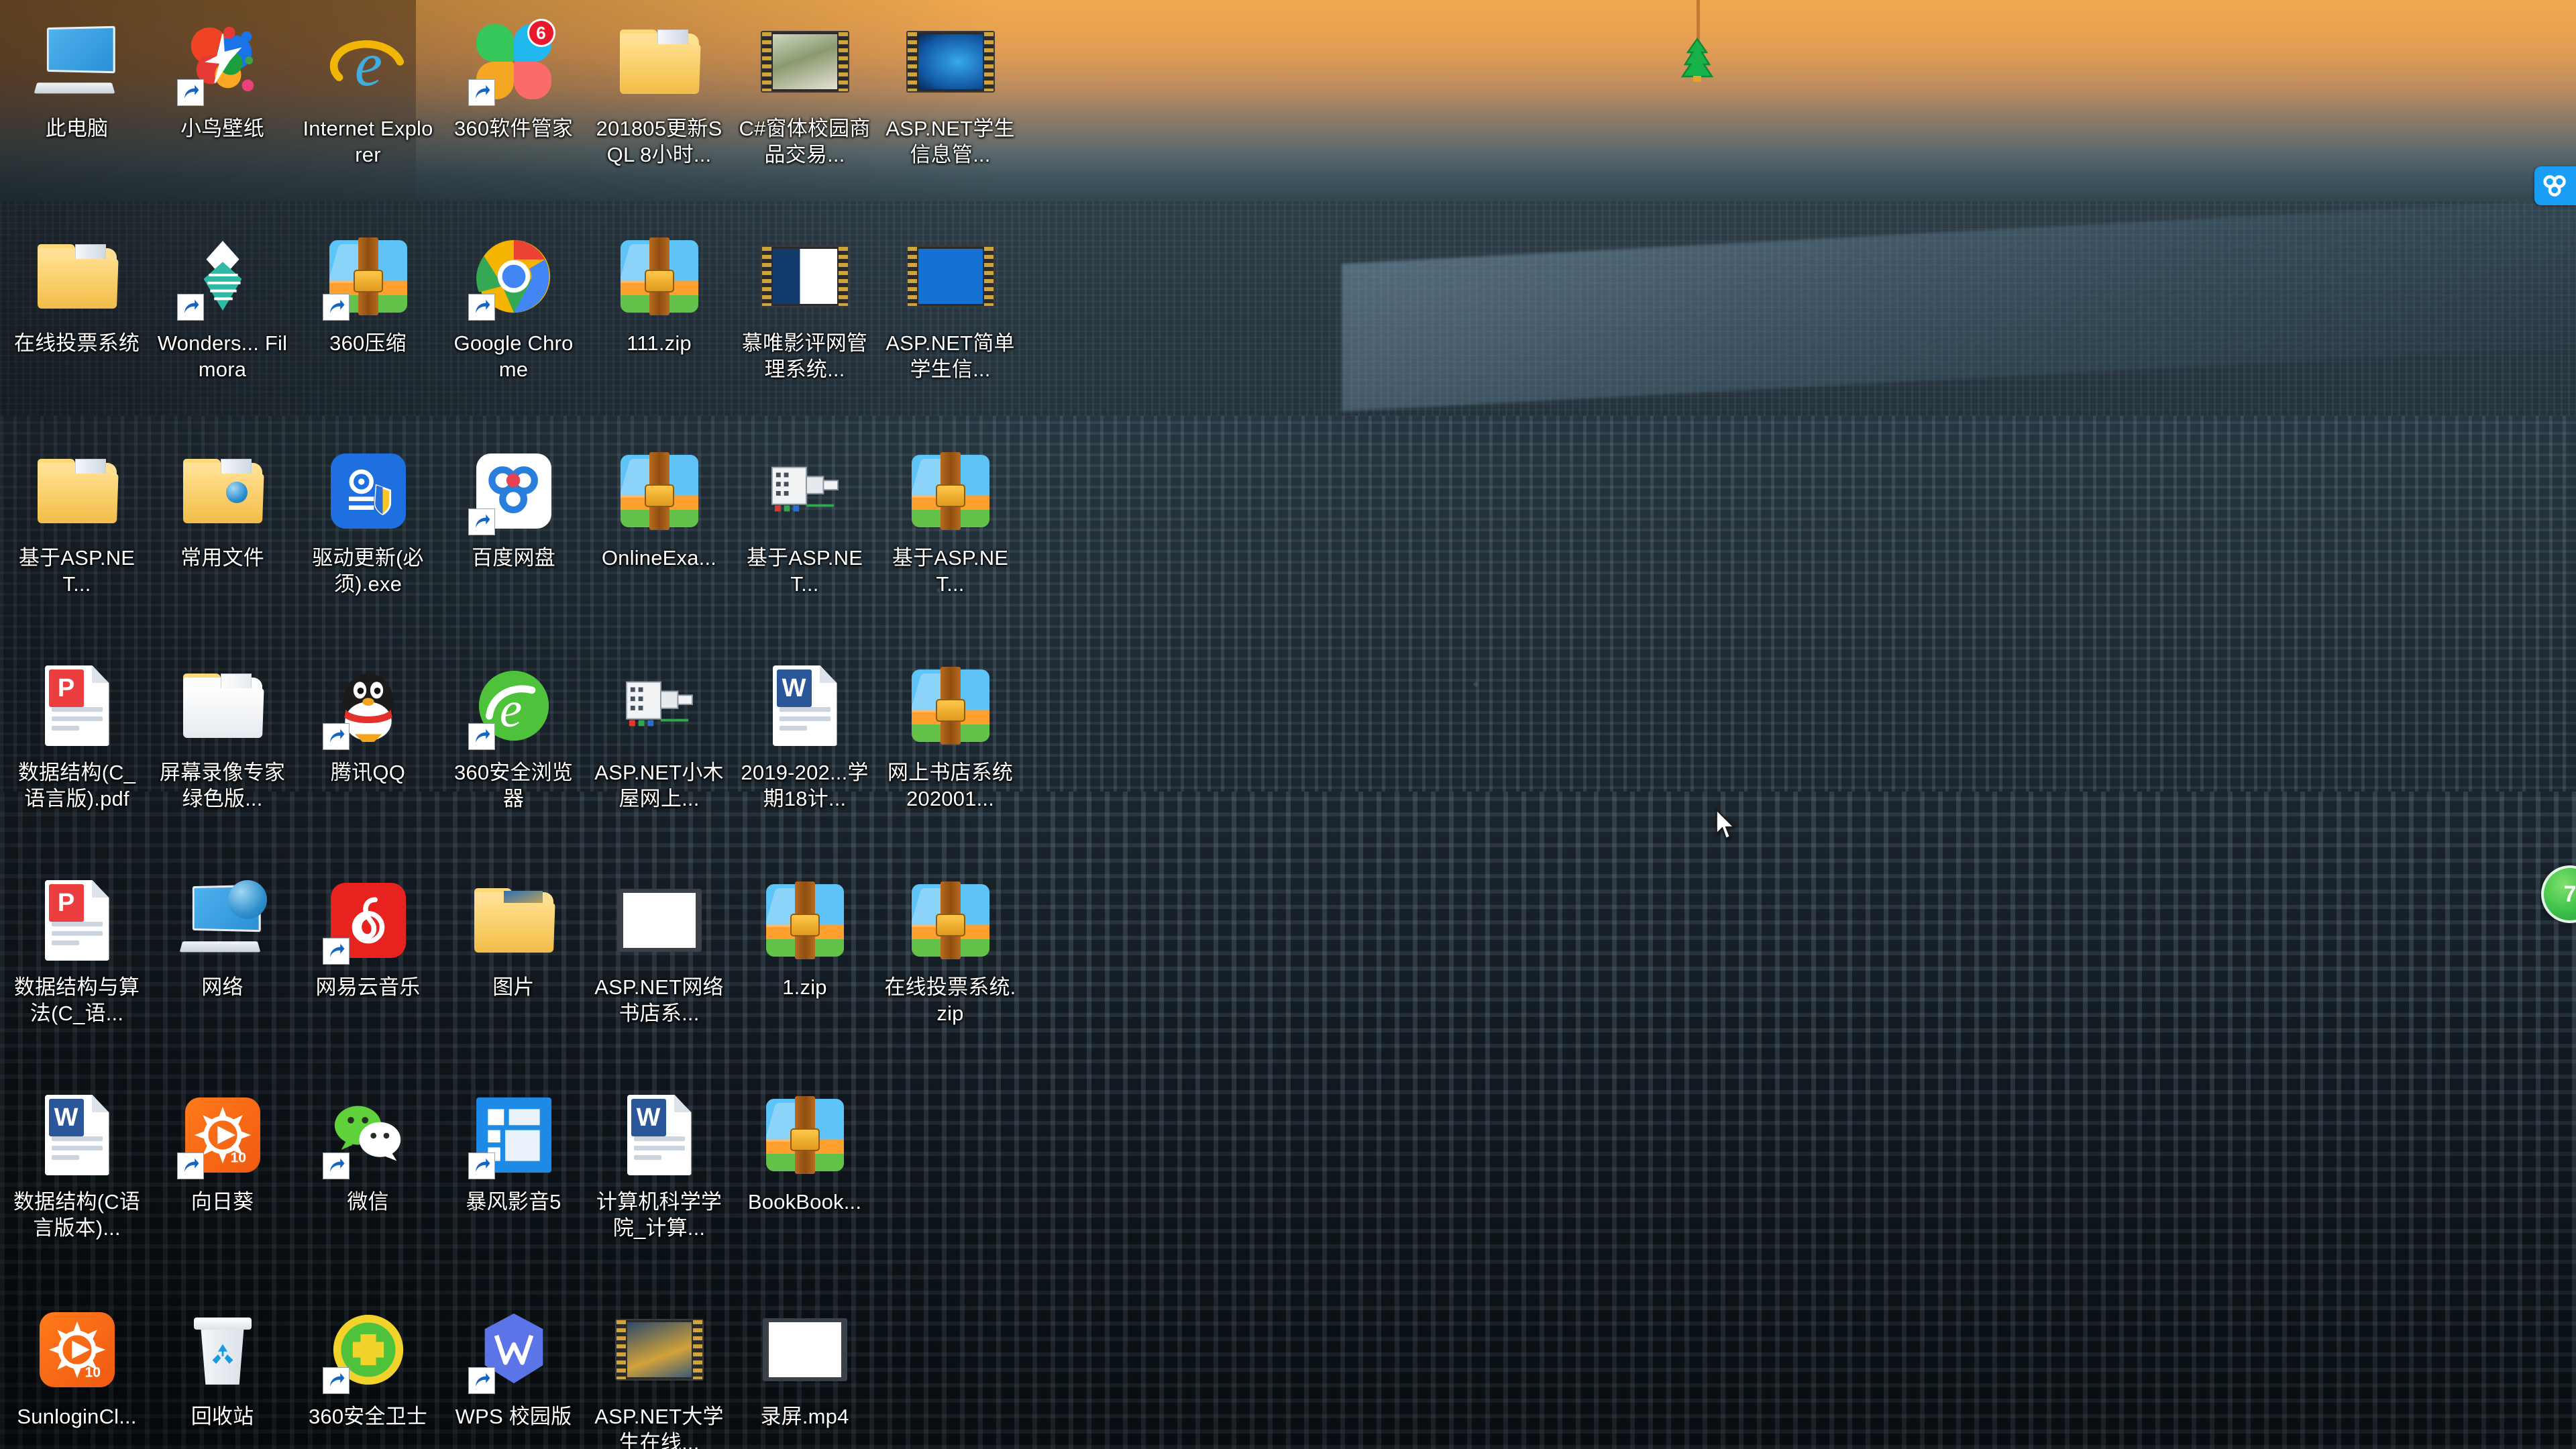 Image resolution: width=2576 pixels, height=1449 pixels. Describe the element at coordinates (541, 33) in the screenshot. I see `notification-badge: 6` at that location.